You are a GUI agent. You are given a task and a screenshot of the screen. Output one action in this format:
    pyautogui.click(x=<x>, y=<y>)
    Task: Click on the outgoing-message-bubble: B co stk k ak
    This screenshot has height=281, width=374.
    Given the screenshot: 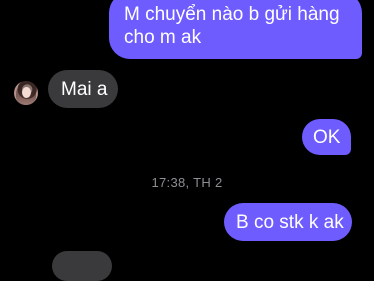 What is the action you would take?
    pyautogui.click(x=288, y=222)
    